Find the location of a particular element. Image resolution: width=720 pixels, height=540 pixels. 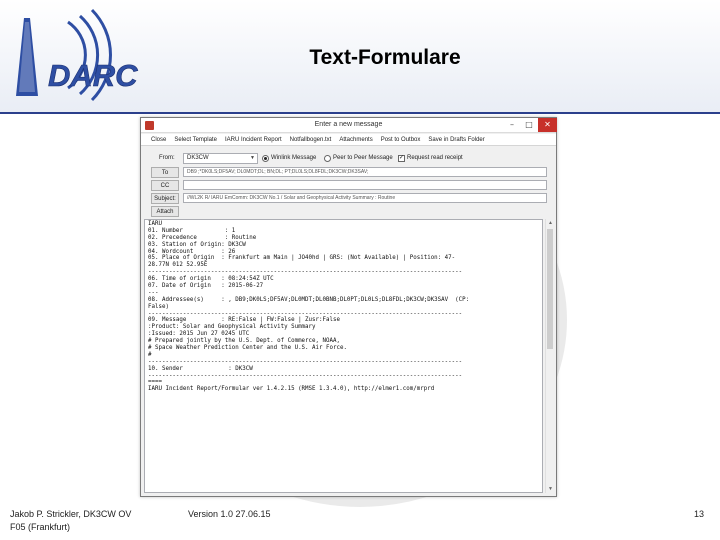

checkbox-read-receipt: ✓ is located at coordinates (401, 158).